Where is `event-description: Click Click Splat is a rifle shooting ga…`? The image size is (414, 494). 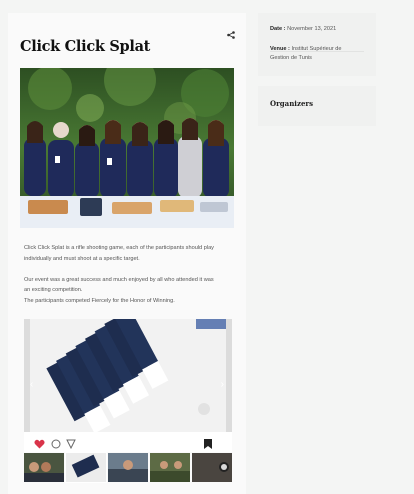
event-description: Click Click Splat is a rifle shooting ga… is located at coordinates (129, 274).